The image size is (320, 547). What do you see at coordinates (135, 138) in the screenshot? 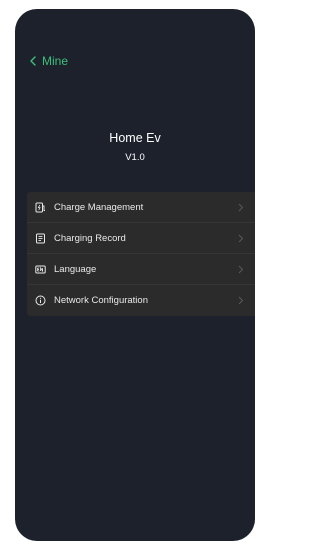
I see `app-name: Home Ev` at bounding box center [135, 138].